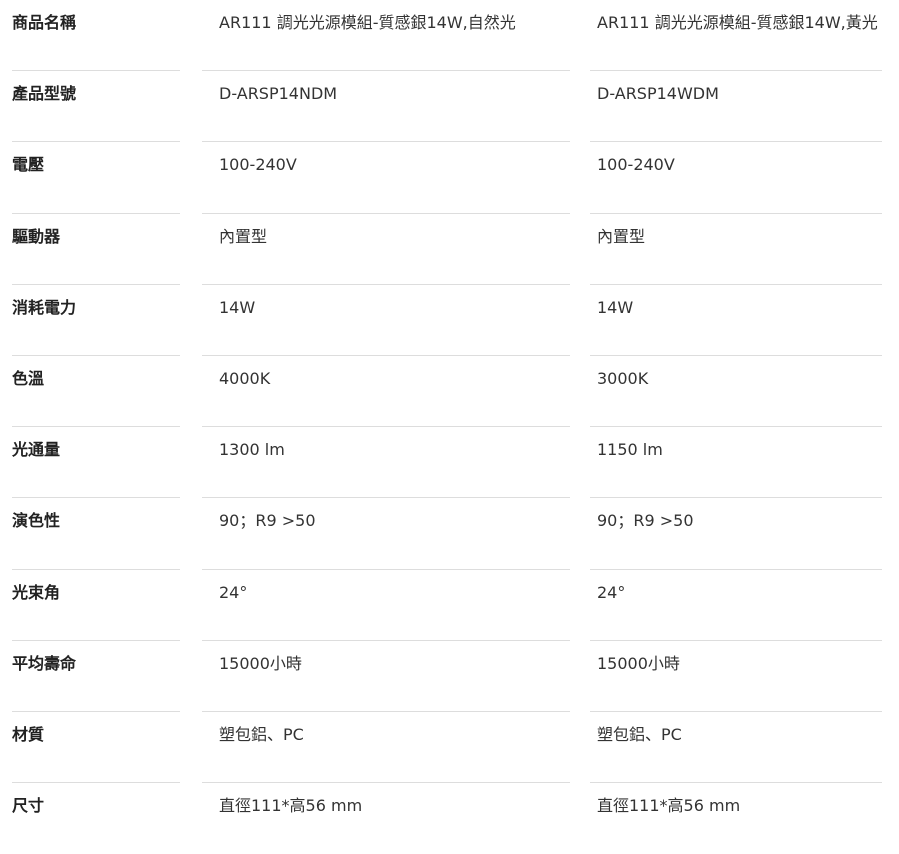  Describe the element at coordinates (96, 178) in the screenshot. I see `spec-label: 電壓` at that location.